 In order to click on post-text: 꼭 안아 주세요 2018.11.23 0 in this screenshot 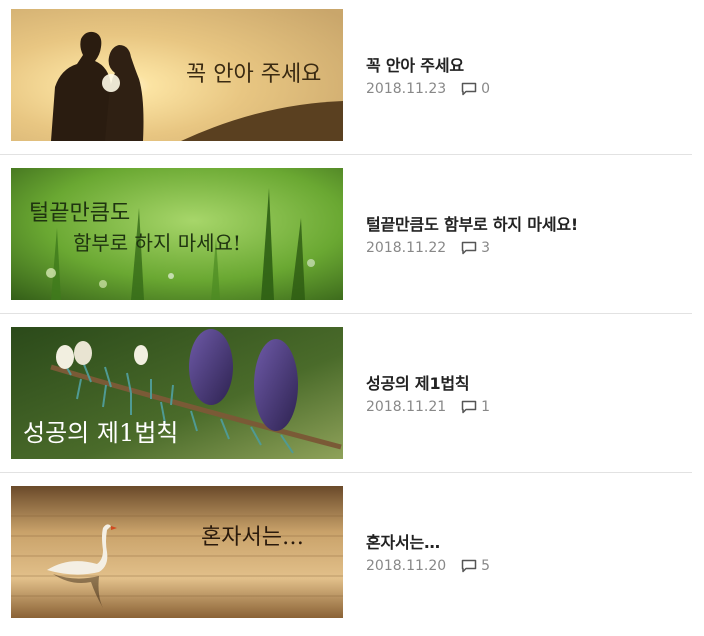, I will do `click(526, 75)`.